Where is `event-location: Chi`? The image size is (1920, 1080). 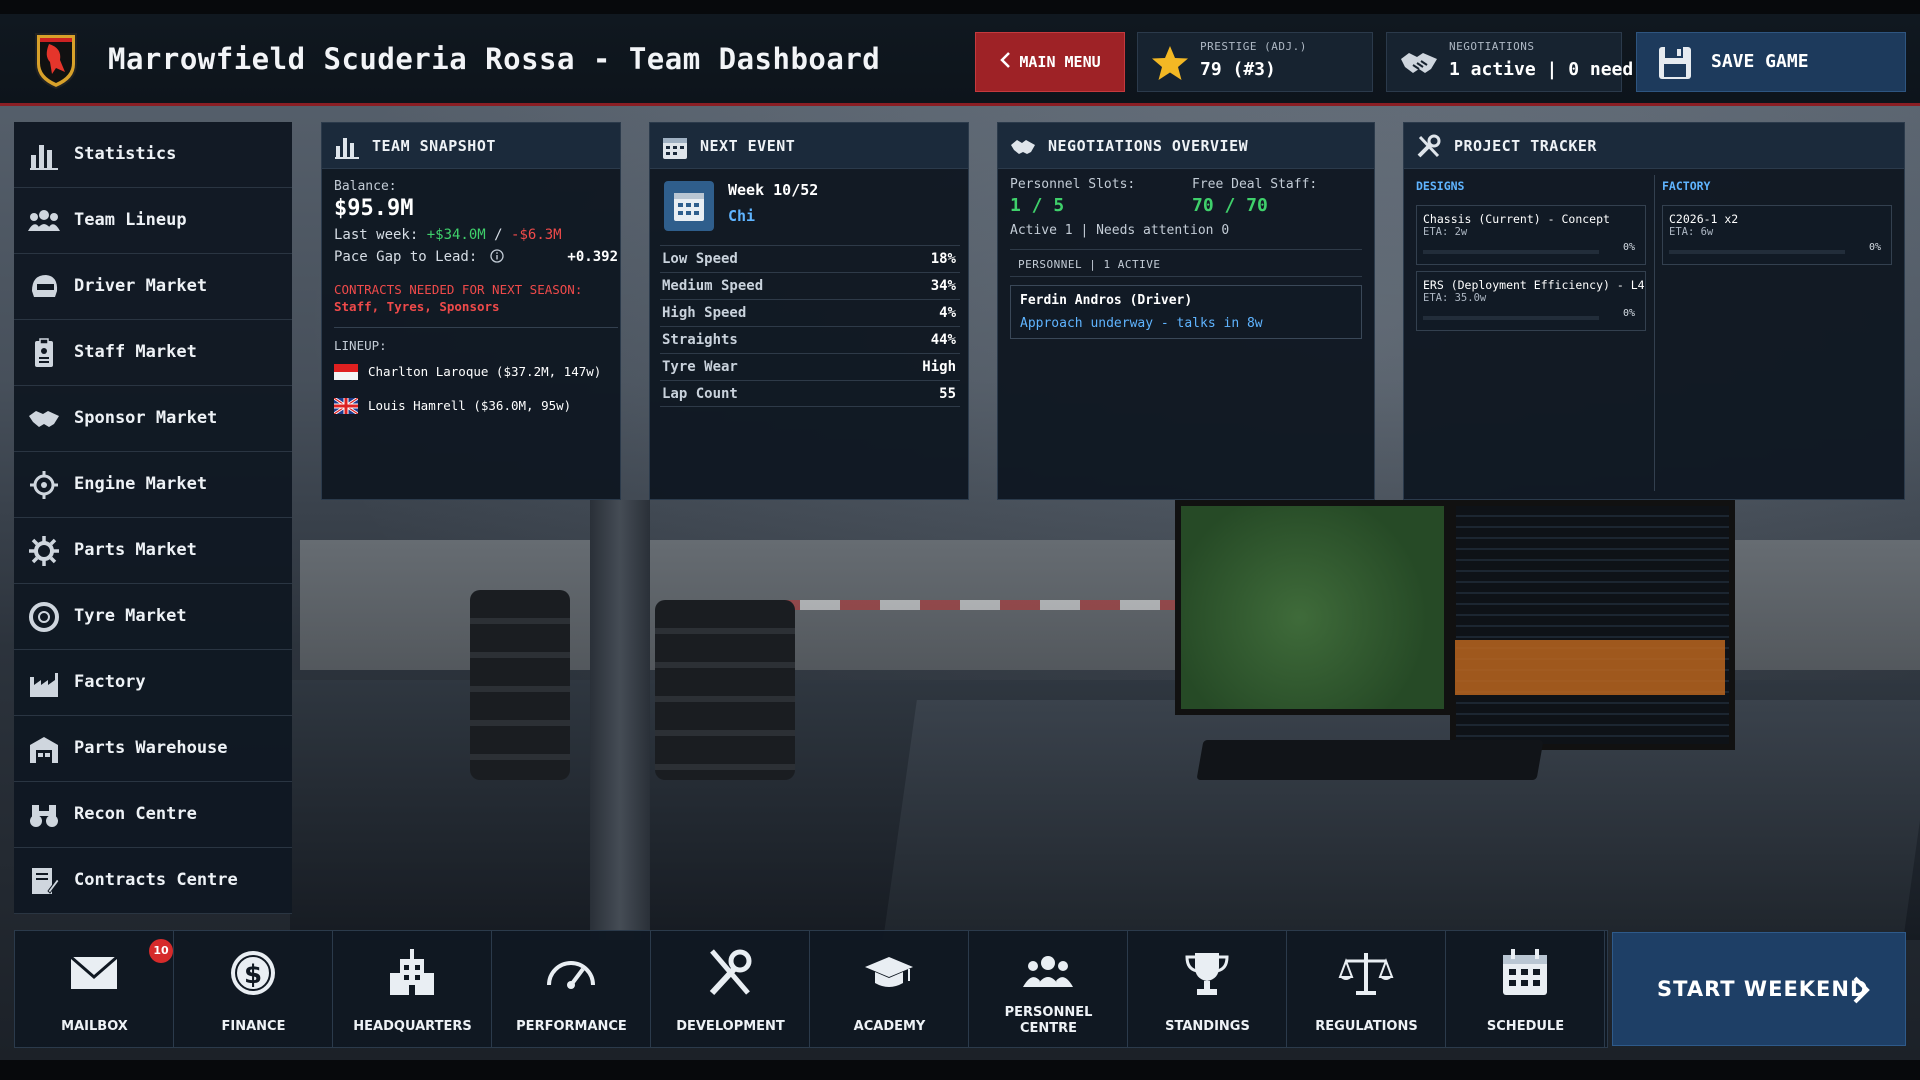
event-location: Chi is located at coordinates (741, 216).